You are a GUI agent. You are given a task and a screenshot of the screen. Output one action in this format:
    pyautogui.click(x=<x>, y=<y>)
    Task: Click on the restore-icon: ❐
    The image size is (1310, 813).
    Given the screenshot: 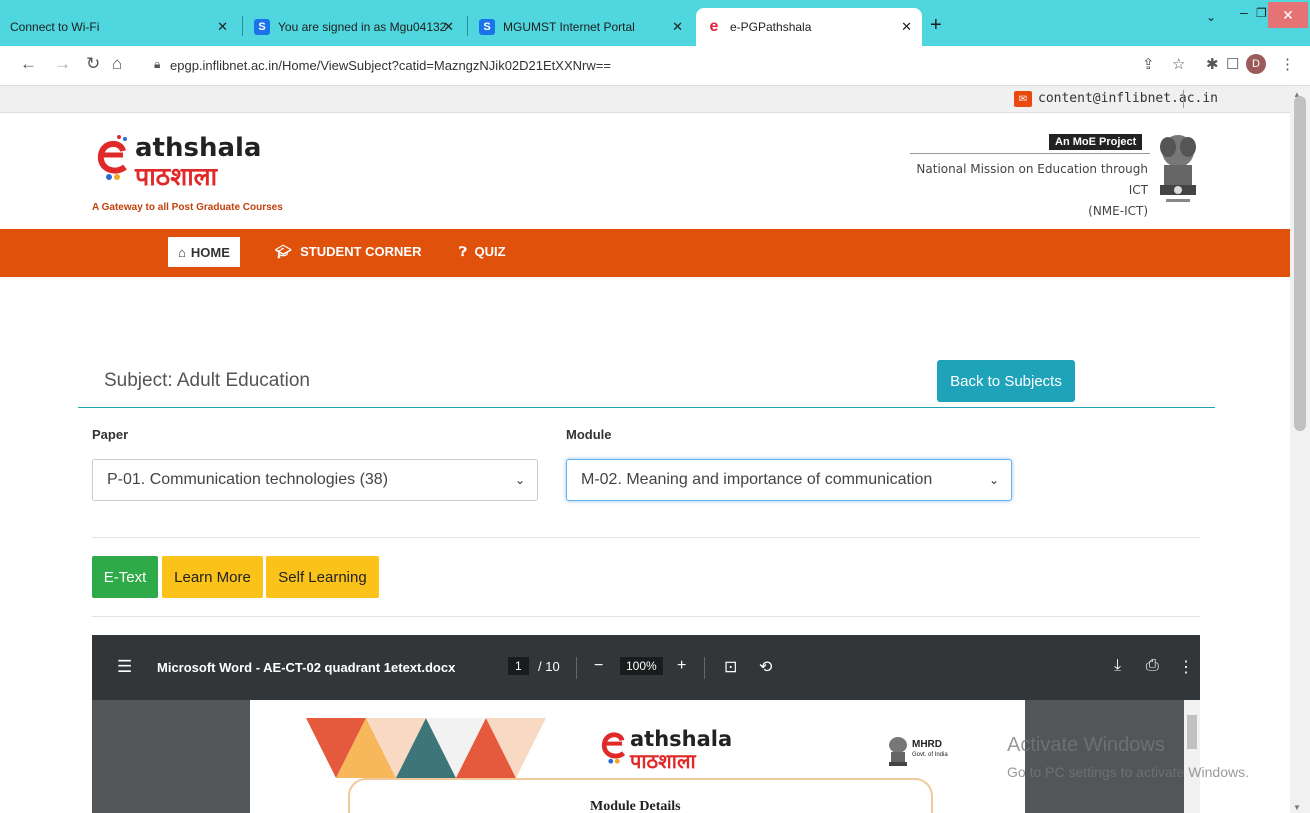 What is the action you would take?
    pyautogui.click(x=1261, y=13)
    